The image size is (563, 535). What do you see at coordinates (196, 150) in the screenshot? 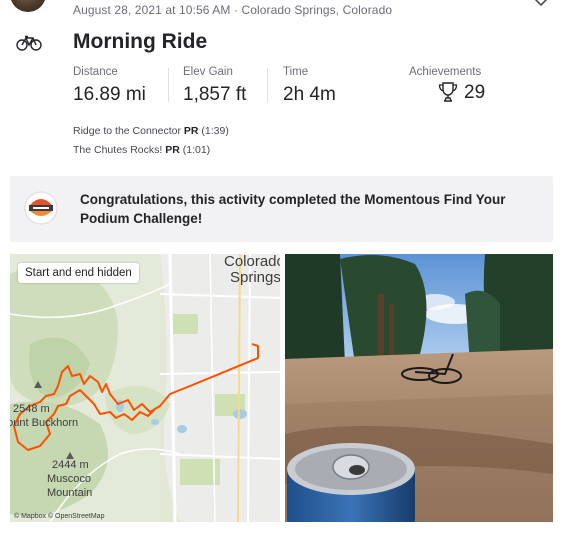
I see `segment-time: (1:01)` at bounding box center [196, 150].